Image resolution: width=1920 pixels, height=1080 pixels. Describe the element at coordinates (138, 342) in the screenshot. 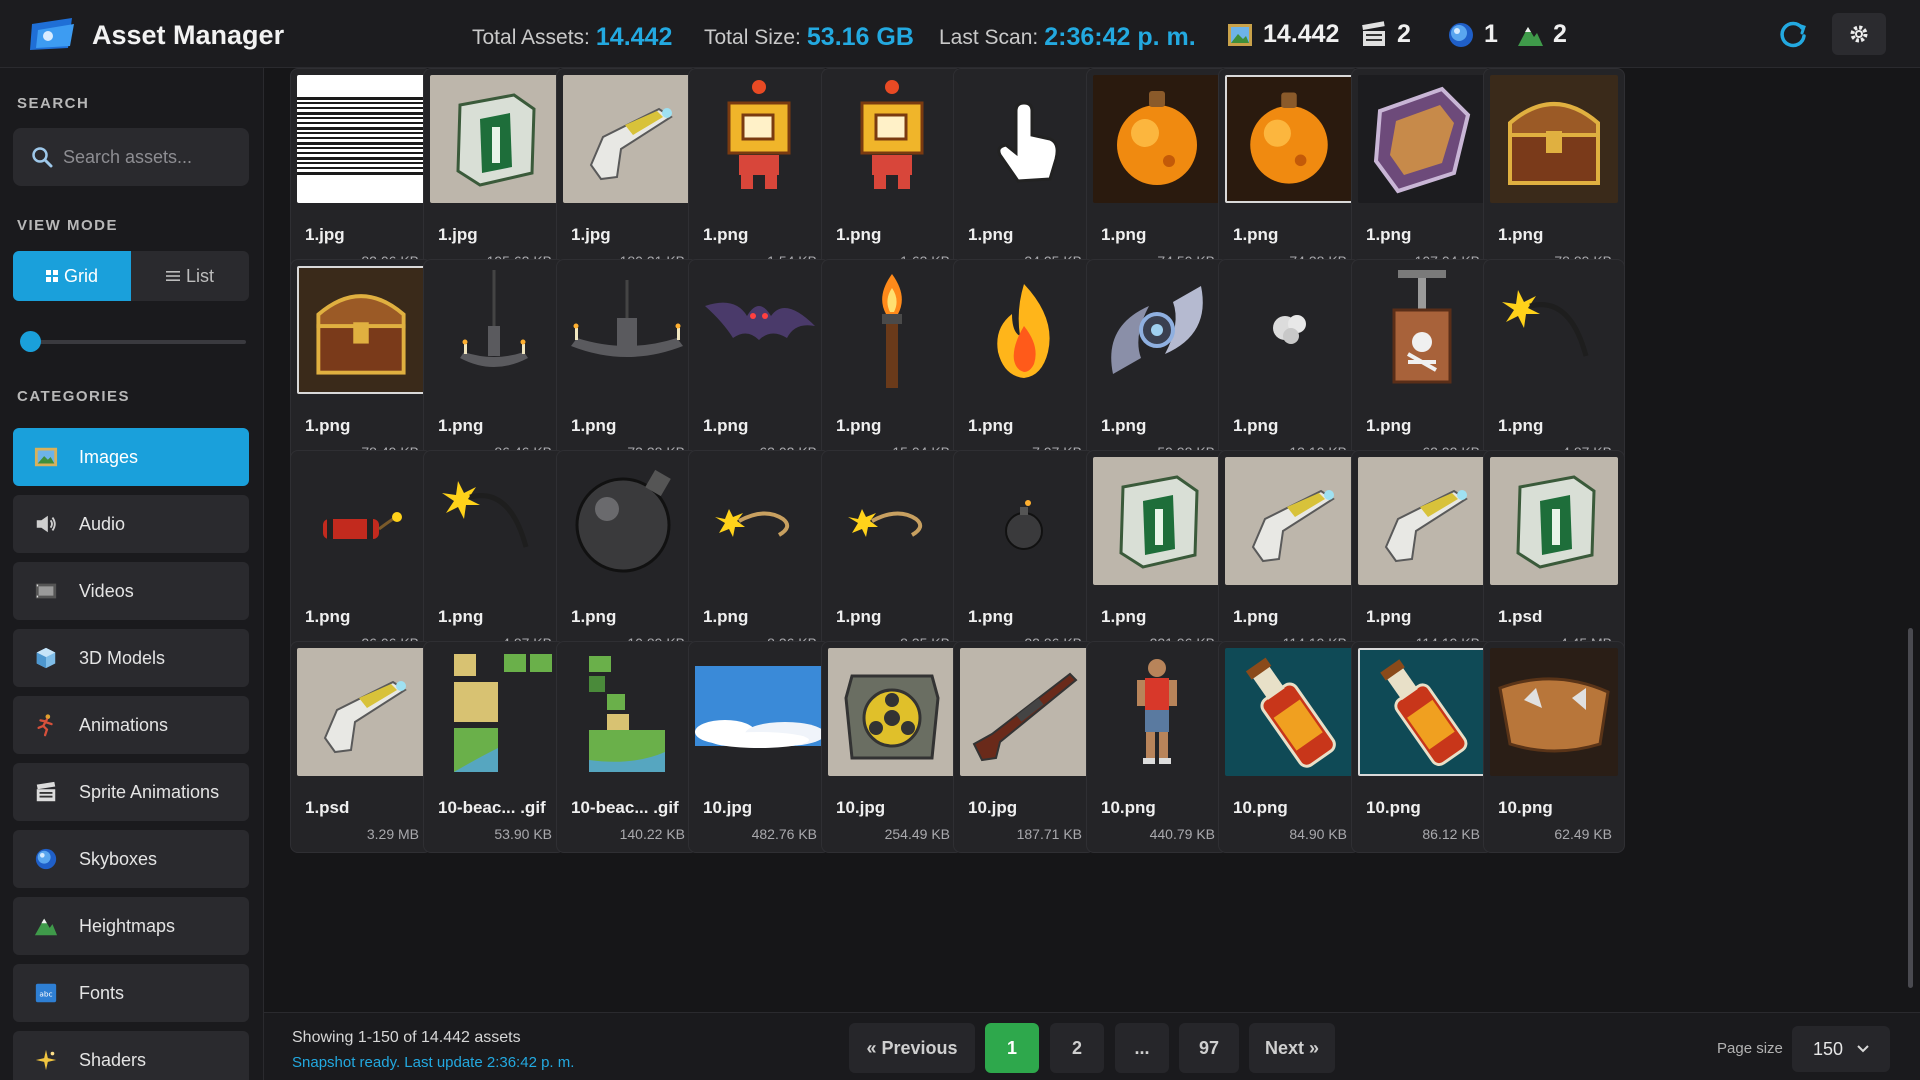

I see `thumbnail-size-slider-track` at that location.